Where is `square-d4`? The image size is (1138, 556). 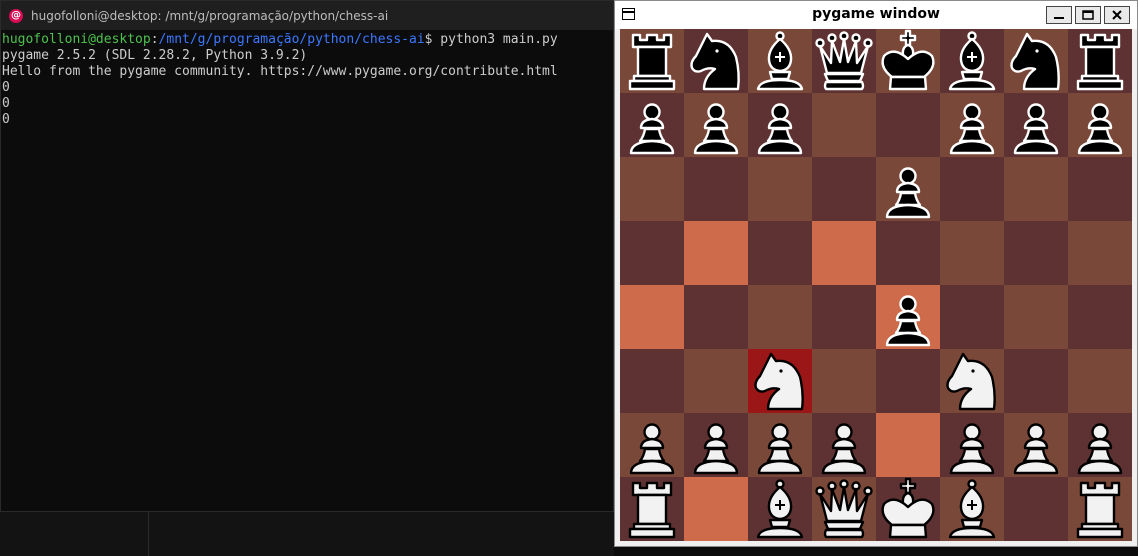 square-d4 is located at coordinates (844, 317).